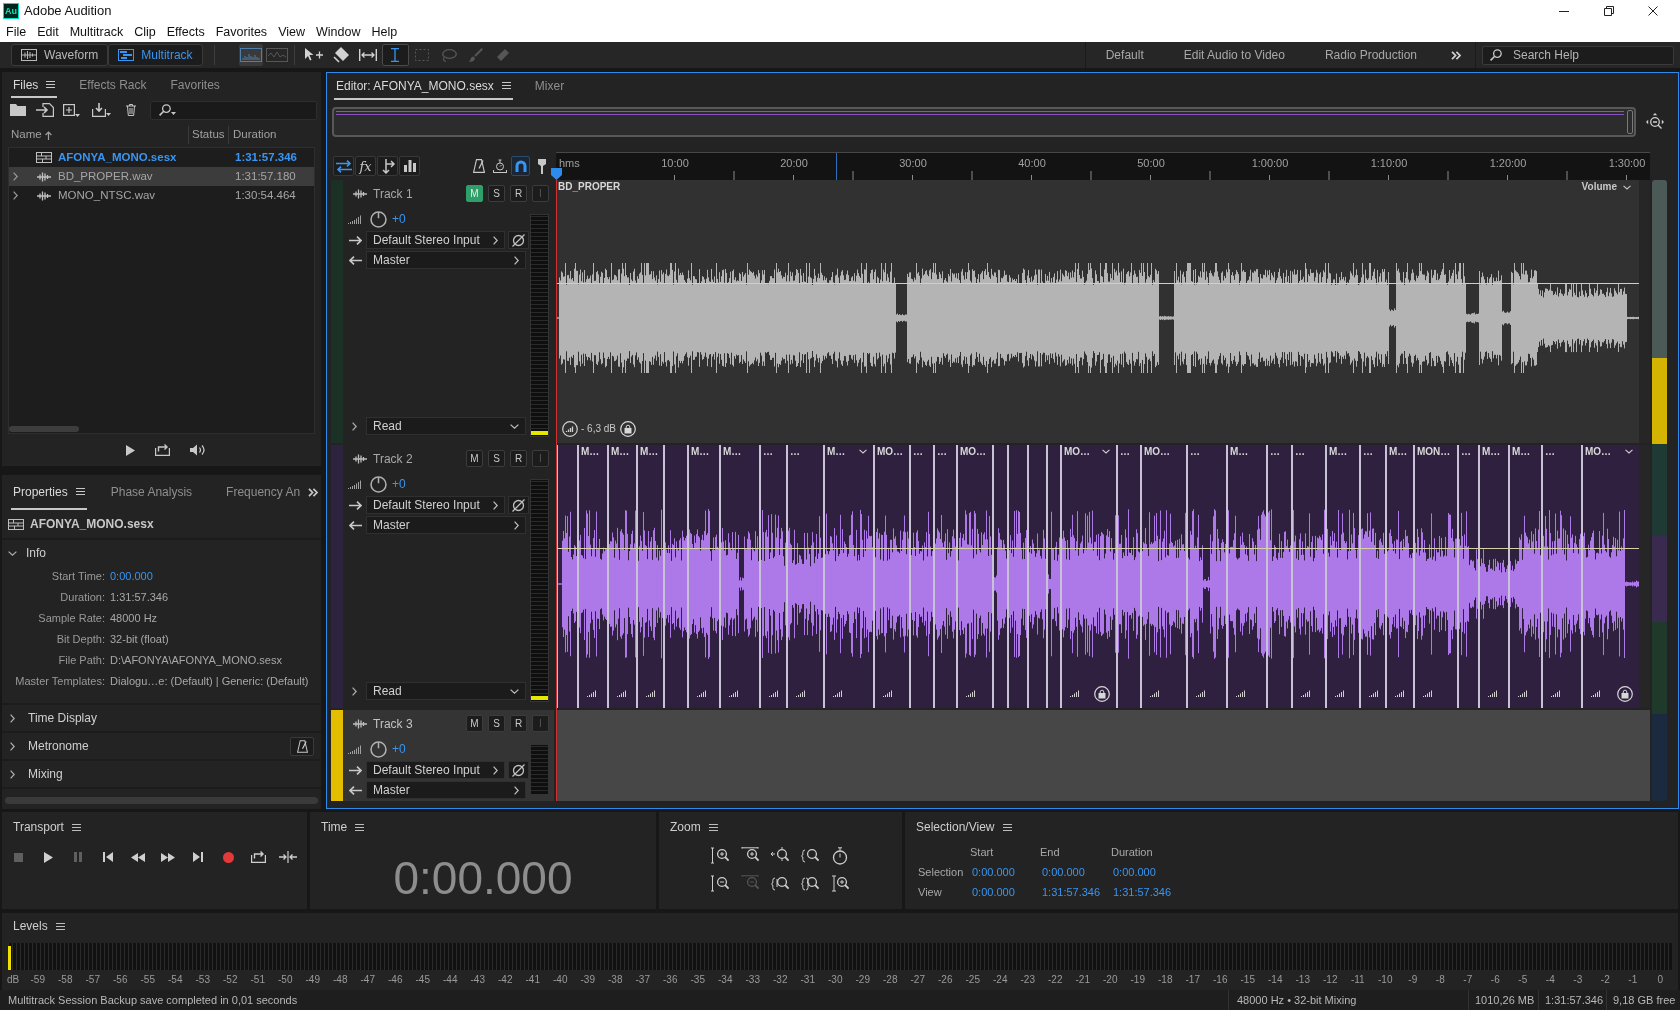 This screenshot has width=1680, height=1010. I want to click on tab: Favorites, so click(195, 85).